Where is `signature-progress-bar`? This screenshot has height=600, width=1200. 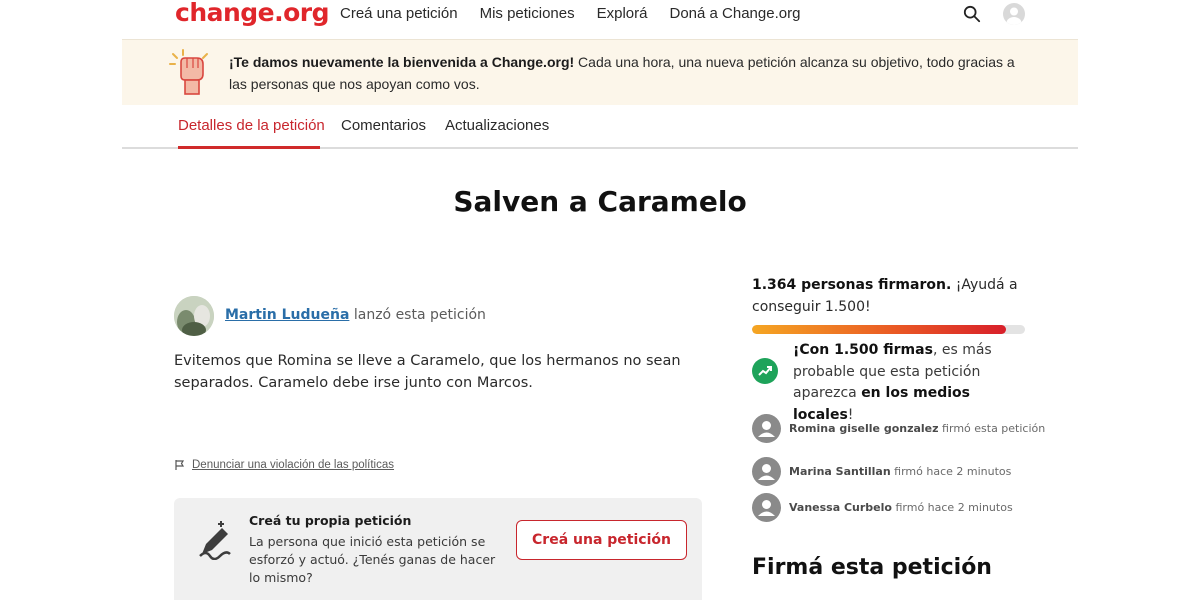
signature-progress-bar is located at coordinates (888, 329).